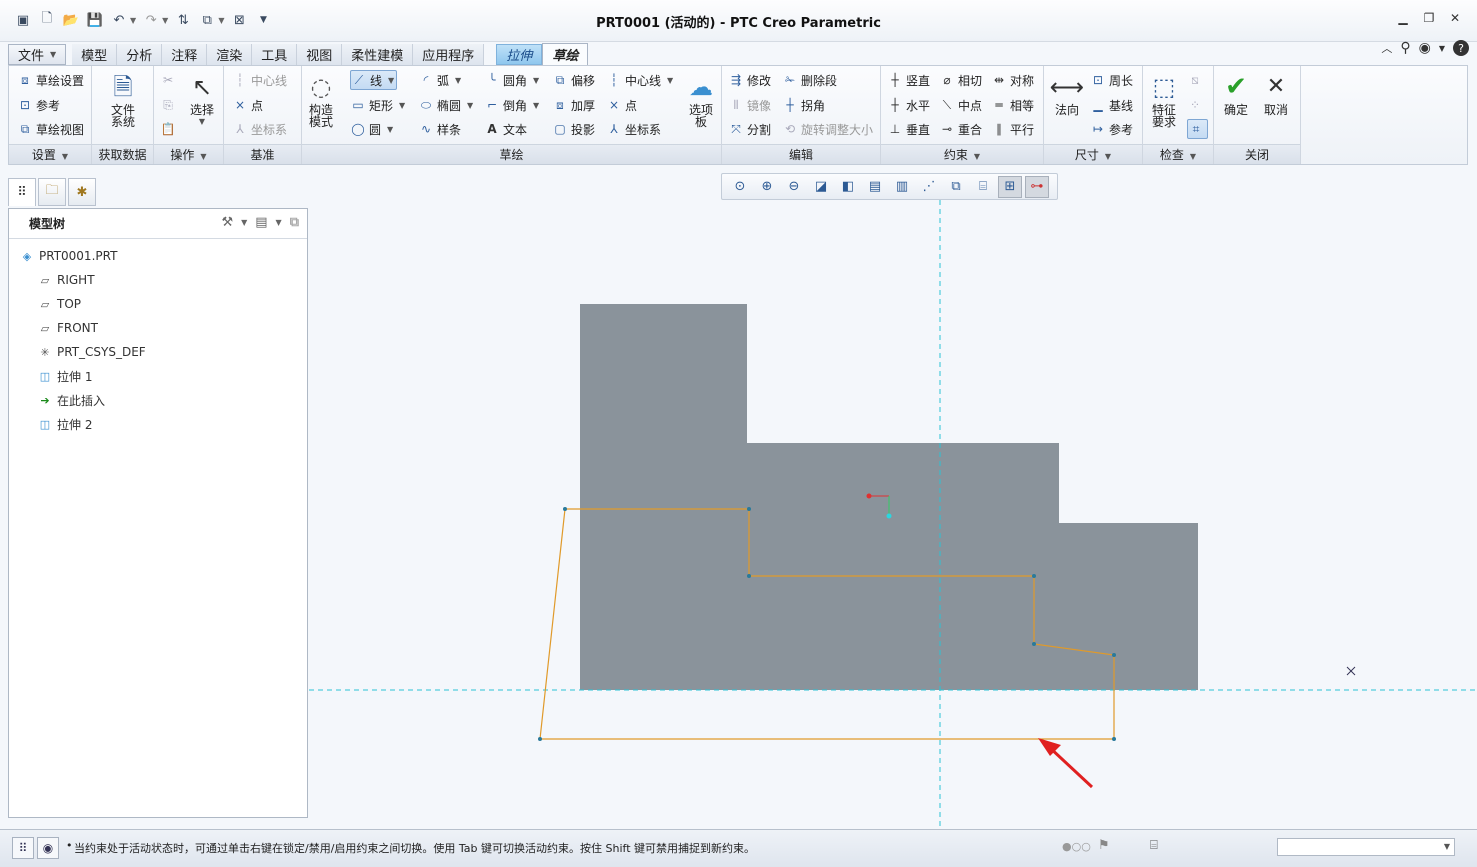  What do you see at coordinates (701, 99) in the screenshot?
I see `palette-button: ☁ 选项板` at bounding box center [701, 99].